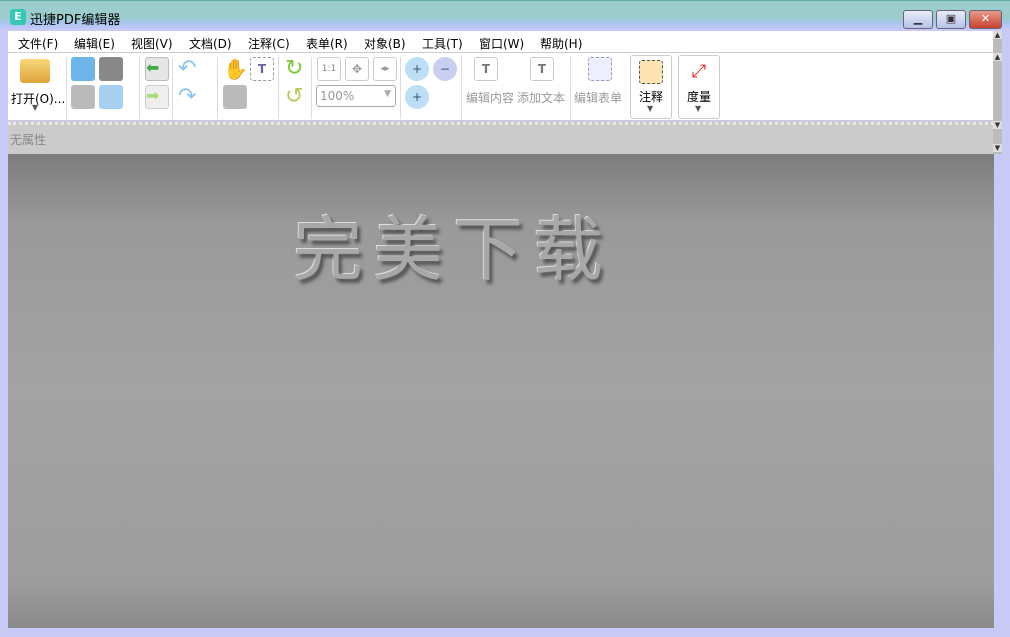  What do you see at coordinates (297, 69) in the screenshot?
I see `rotate-clockwise-icon: ↻` at bounding box center [297, 69].